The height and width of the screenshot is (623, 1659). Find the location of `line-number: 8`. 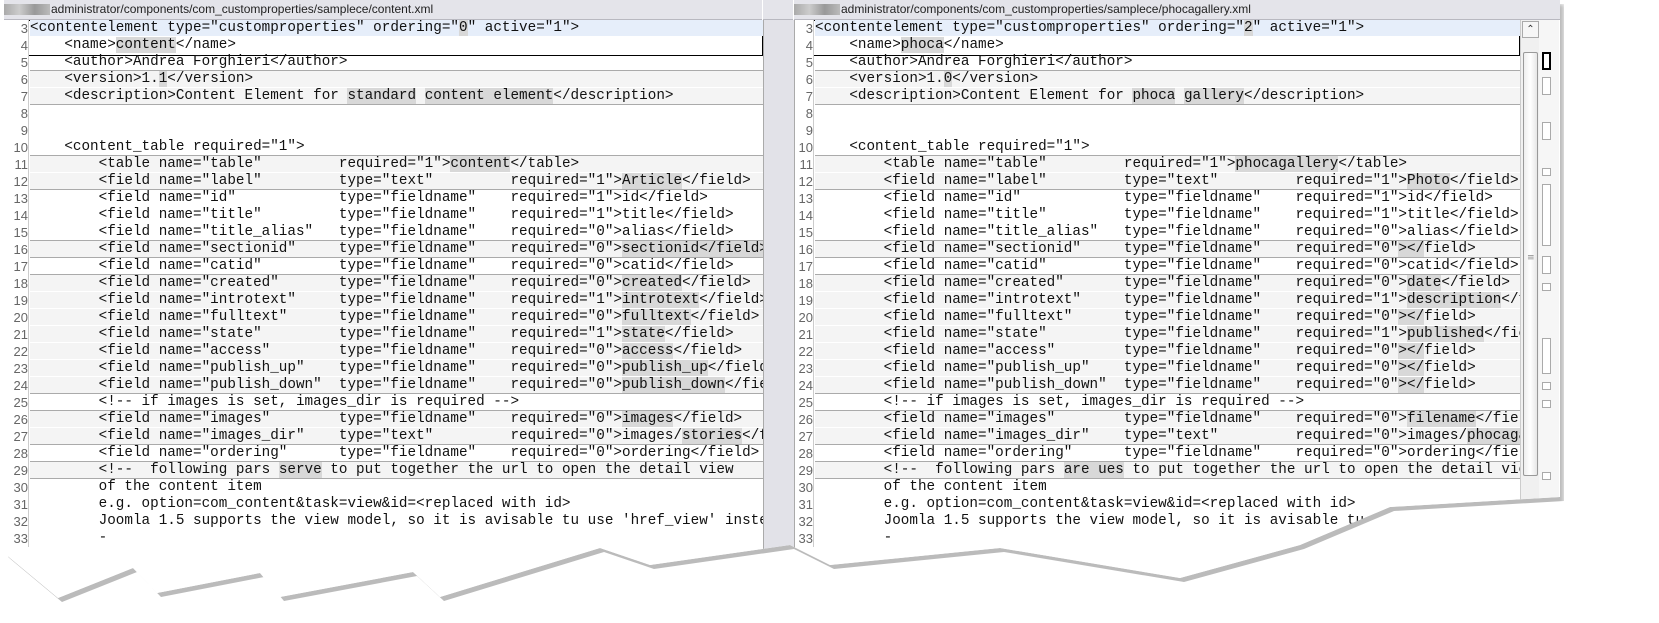

line-number: 8 is located at coordinates (19, 113).